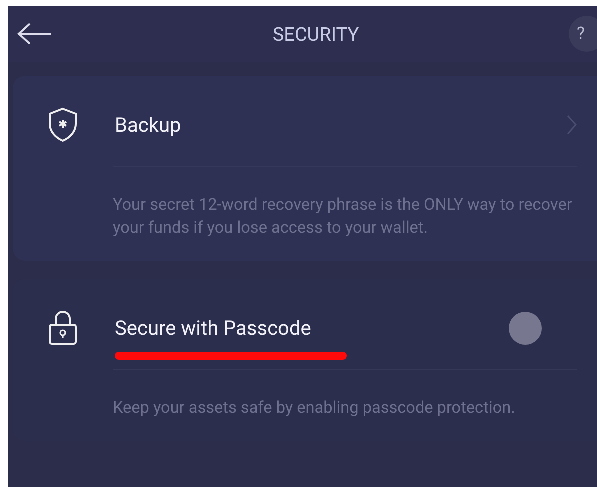  I want to click on shield-icon, so click(63, 125).